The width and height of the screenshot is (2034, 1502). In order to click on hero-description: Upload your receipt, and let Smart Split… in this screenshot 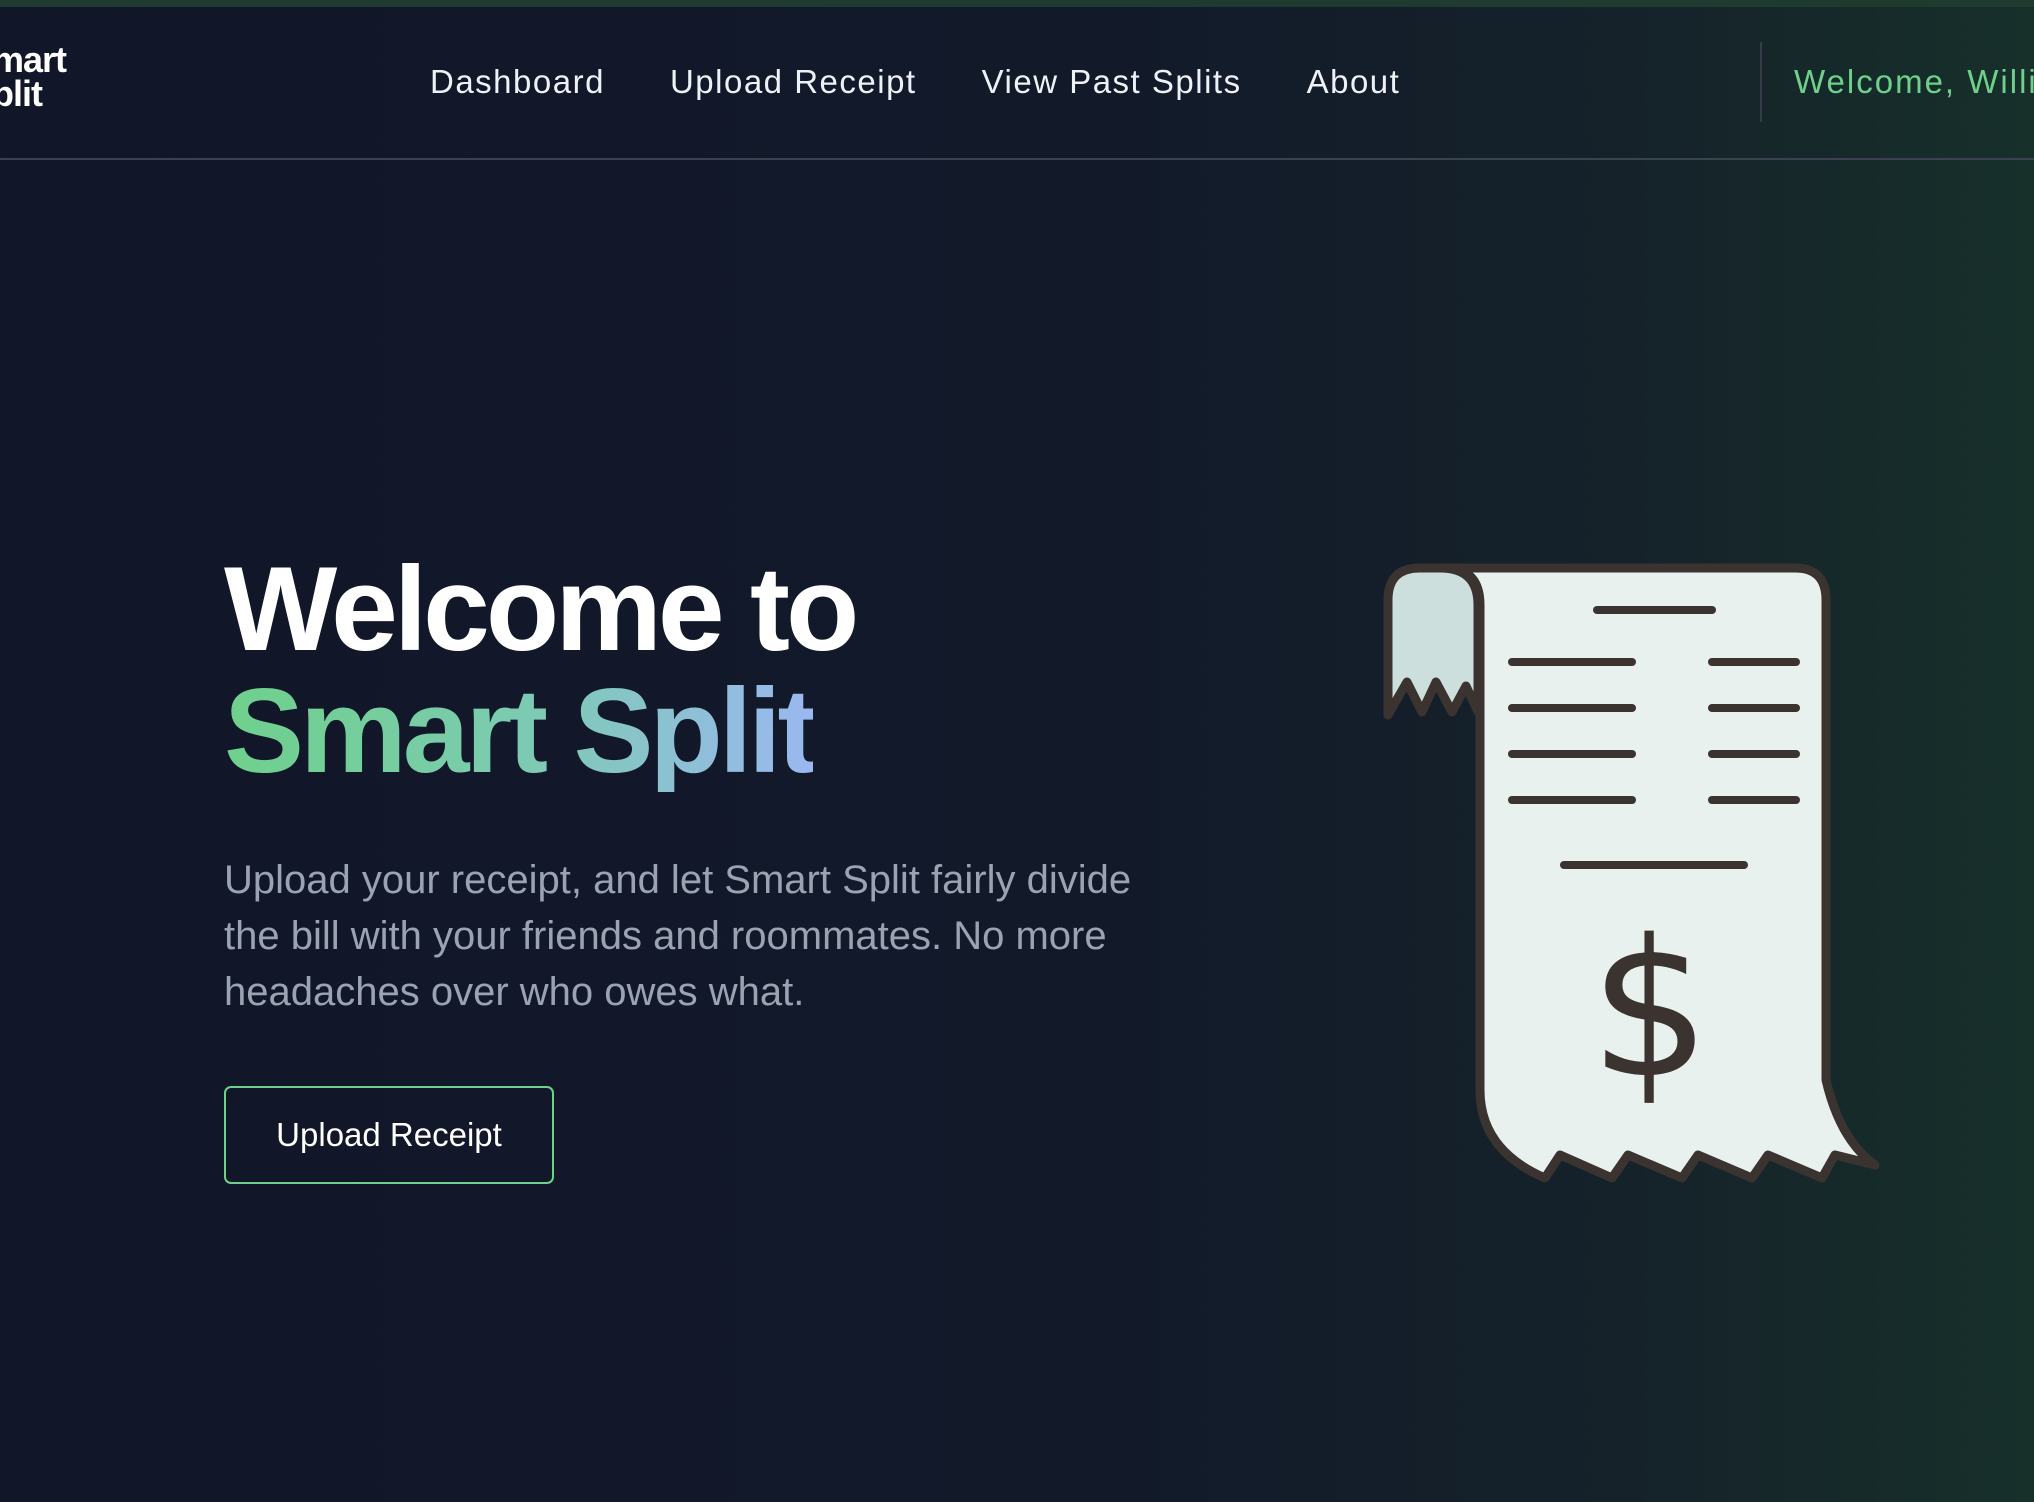, I will do `click(678, 936)`.